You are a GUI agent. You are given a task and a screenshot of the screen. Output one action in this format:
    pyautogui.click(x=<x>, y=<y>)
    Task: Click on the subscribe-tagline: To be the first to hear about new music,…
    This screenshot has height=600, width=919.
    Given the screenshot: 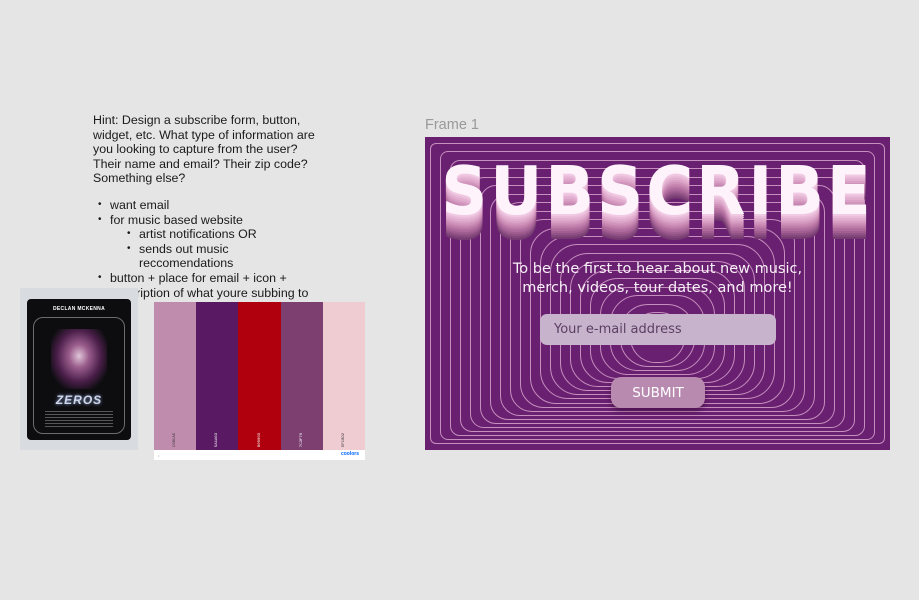 What is the action you would take?
    pyautogui.click(x=657, y=278)
    